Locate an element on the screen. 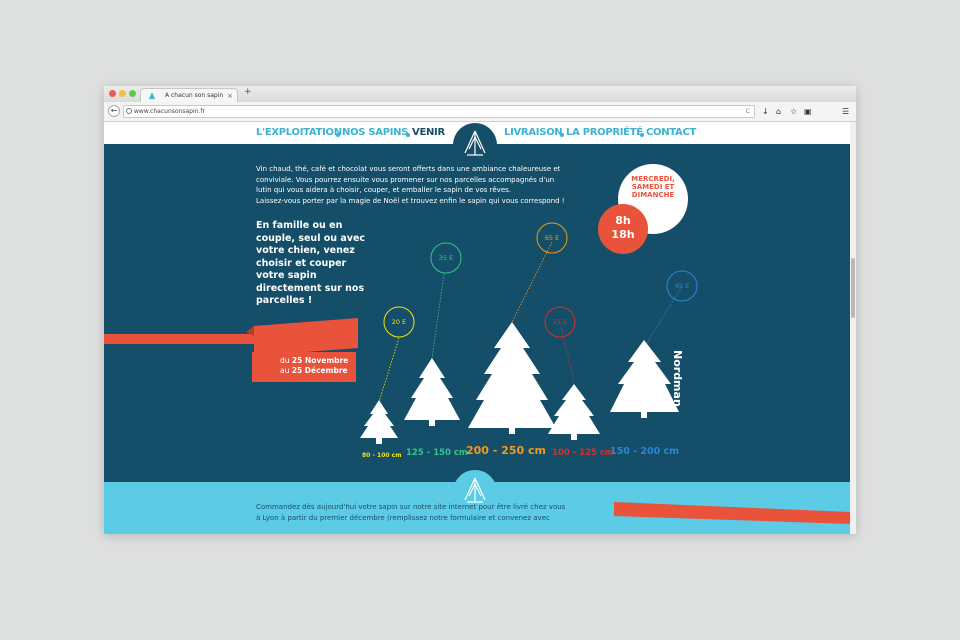 The image size is (960, 640). navigation-bar: ← www.chacunsonsapin.fr C ↓ ⌂ ☆ ▣ ☰ is located at coordinates (480, 112).